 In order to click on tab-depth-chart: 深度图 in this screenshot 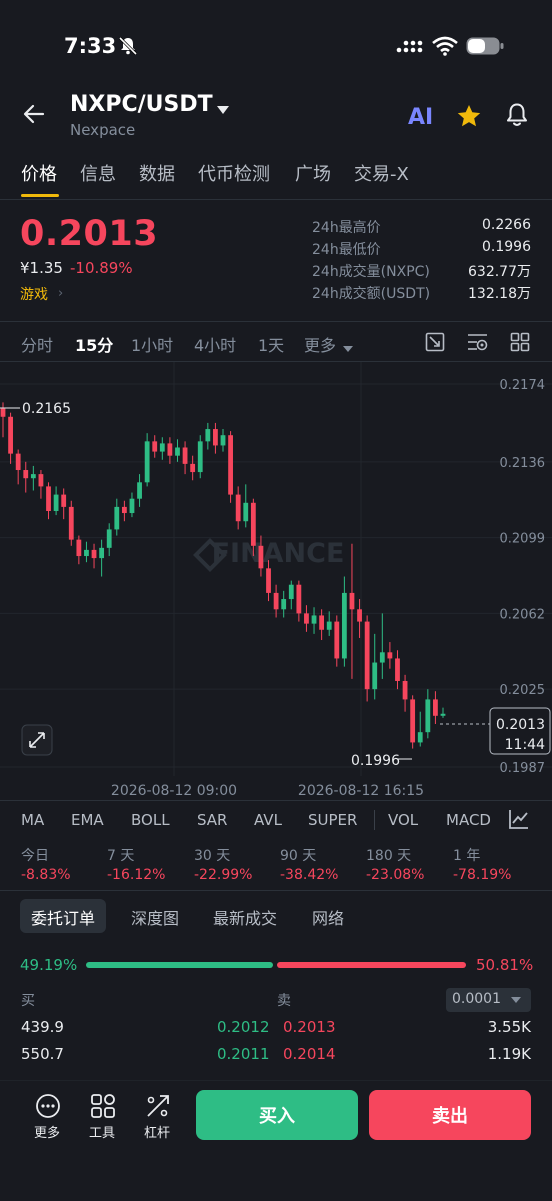, I will do `click(155, 917)`.